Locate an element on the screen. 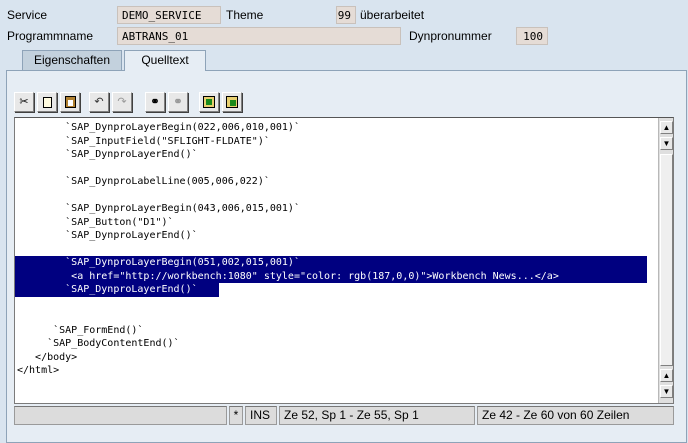  new-page-icon is located at coordinates (47, 102).